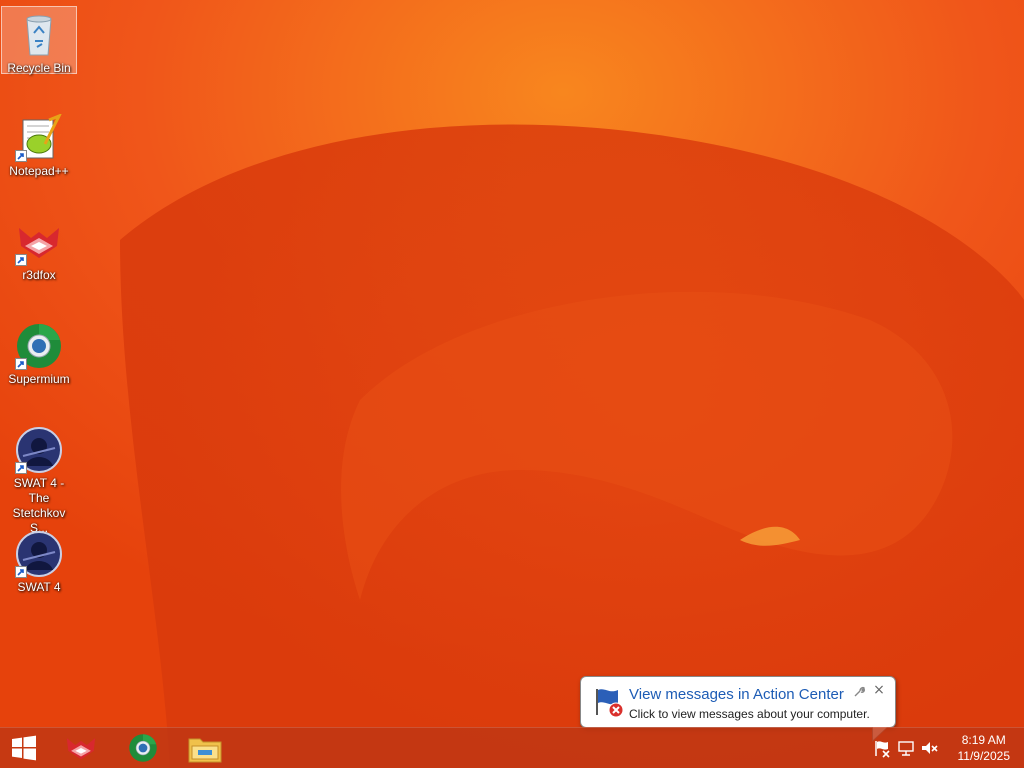 This screenshot has width=1024, height=768. What do you see at coordinates (39, 450) in the screenshot?
I see `swat4-expansion-icon` at bounding box center [39, 450].